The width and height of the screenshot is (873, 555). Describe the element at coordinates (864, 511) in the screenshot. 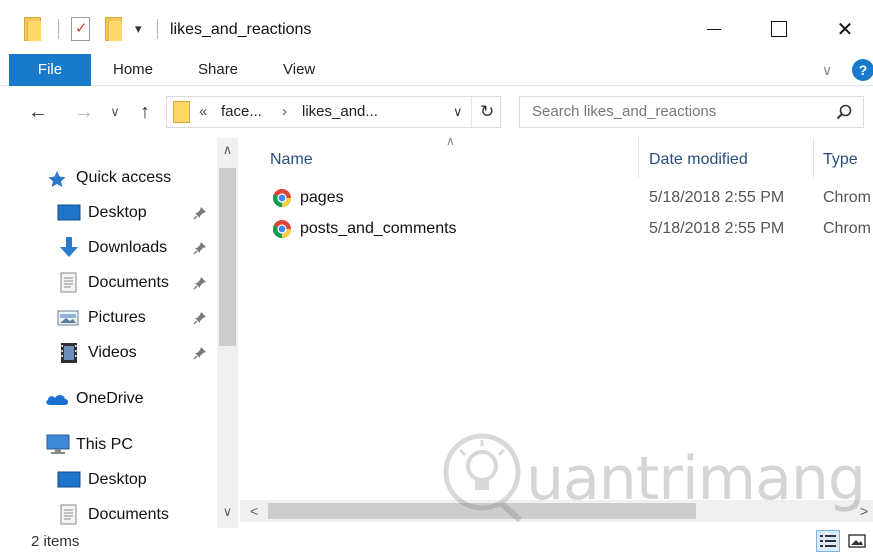

I see `scroll-right-button: >` at that location.